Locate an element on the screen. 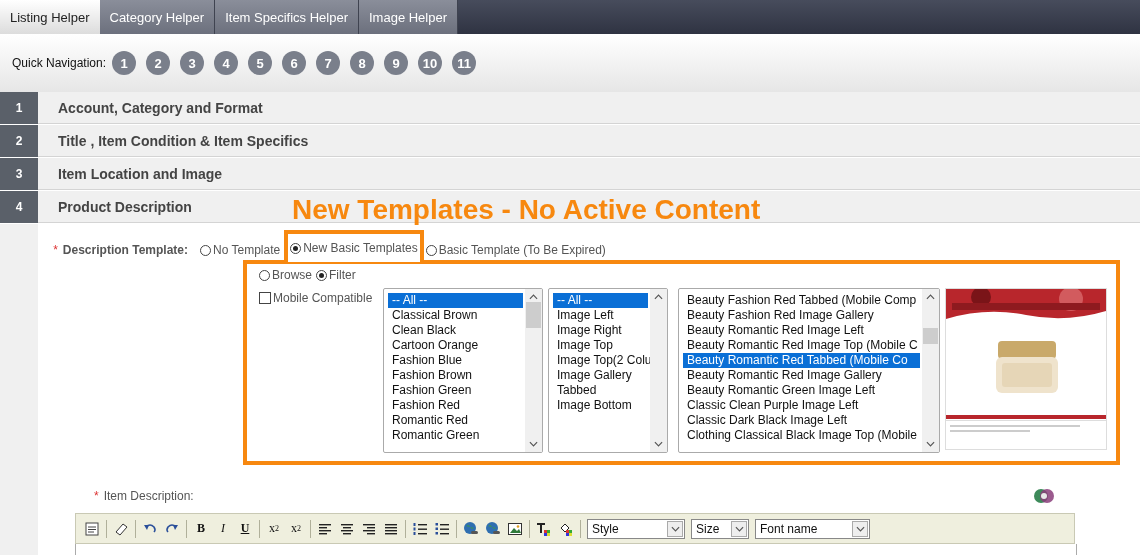 The image size is (1140, 555). list-option: Image Right is located at coordinates (600, 330).